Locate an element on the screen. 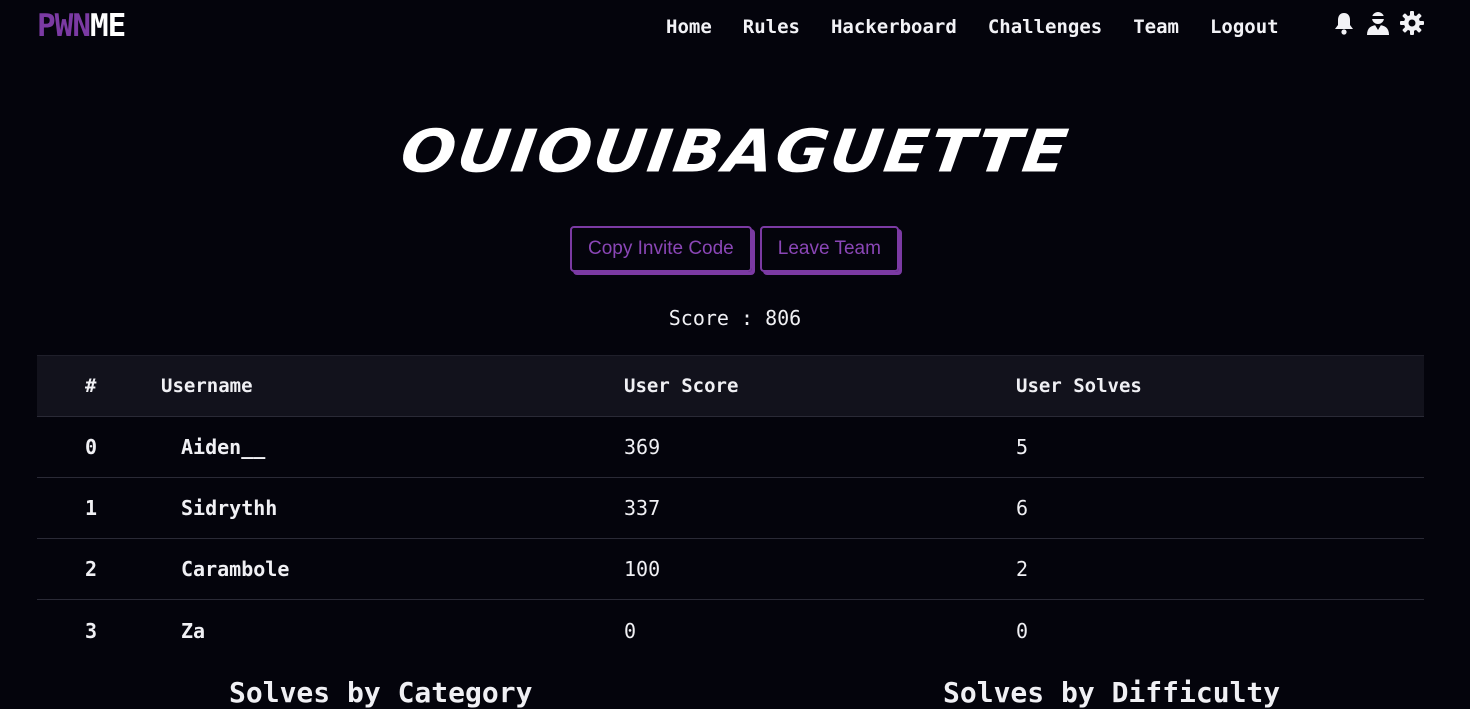 The image size is (1470, 709). gear-icon is located at coordinates (1412, 23).